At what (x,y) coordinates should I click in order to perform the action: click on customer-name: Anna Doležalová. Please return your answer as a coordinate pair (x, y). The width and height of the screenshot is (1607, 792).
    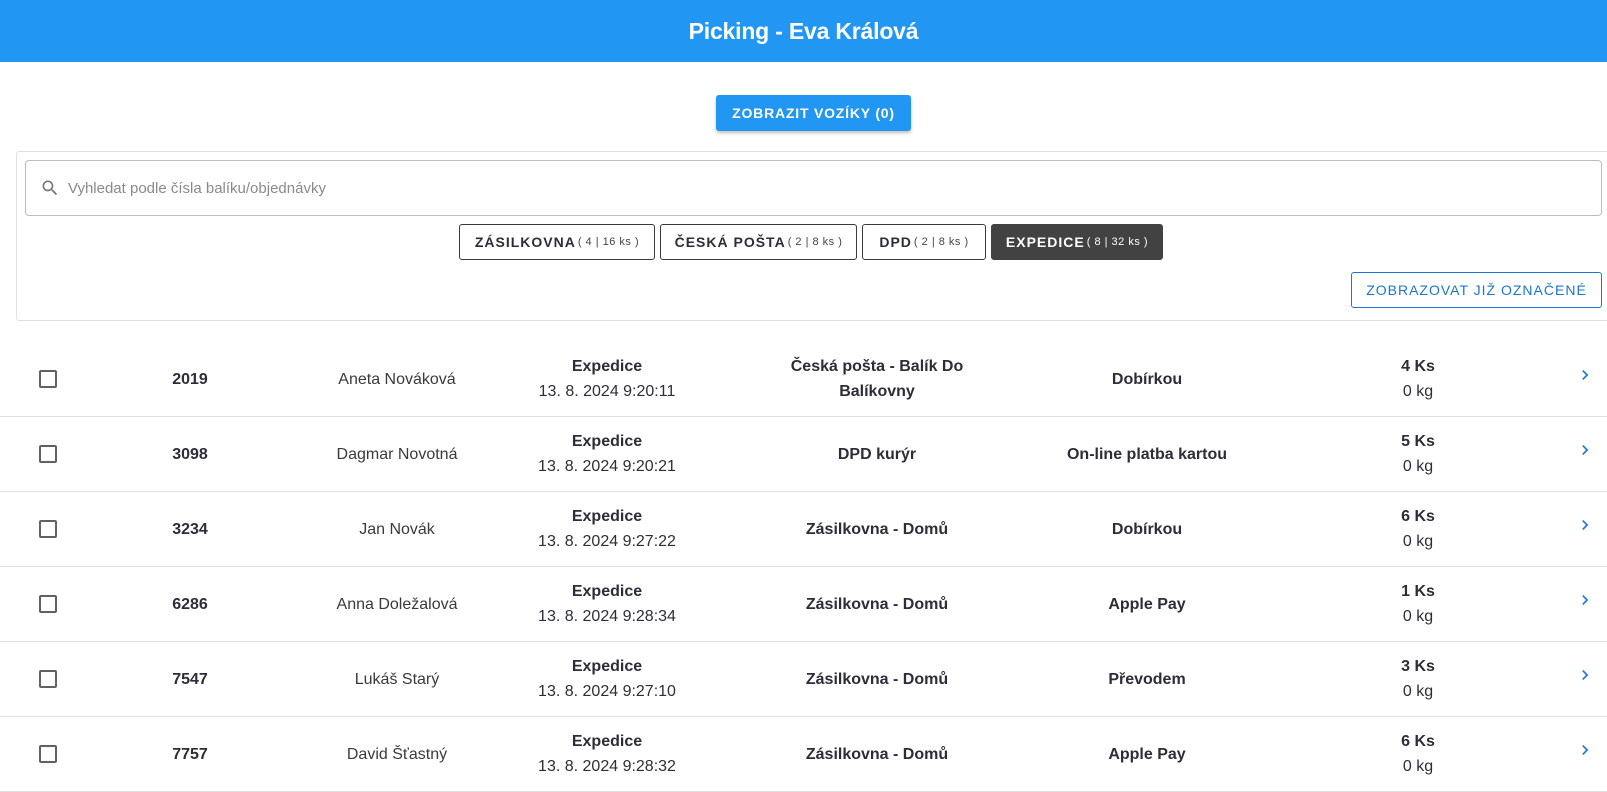
    Looking at the image, I should click on (397, 604).